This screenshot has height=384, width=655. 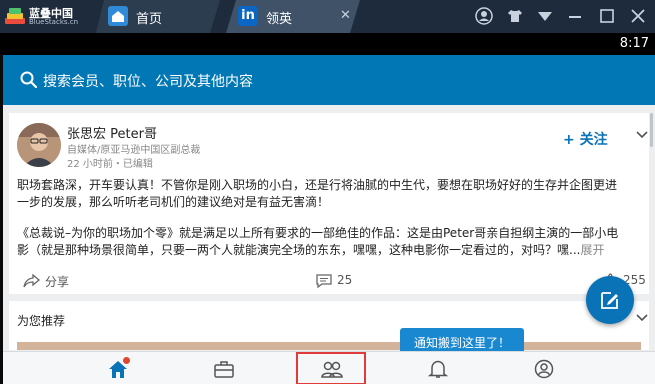 What do you see at coordinates (634, 43) in the screenshot?
I see `status-time: 8:17` at bounding box center [634, 43].